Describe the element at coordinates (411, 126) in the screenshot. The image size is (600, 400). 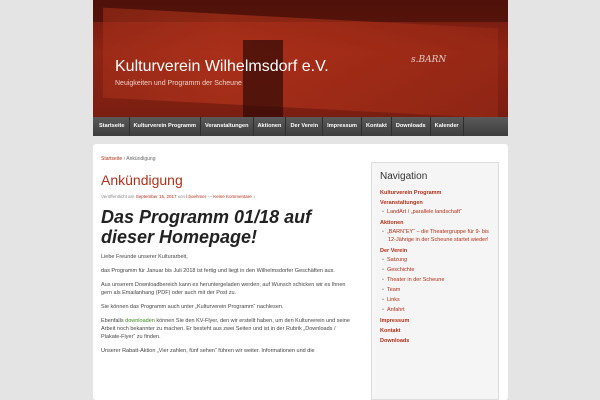
I see `nav-item-downloads: Downloads` at that location.